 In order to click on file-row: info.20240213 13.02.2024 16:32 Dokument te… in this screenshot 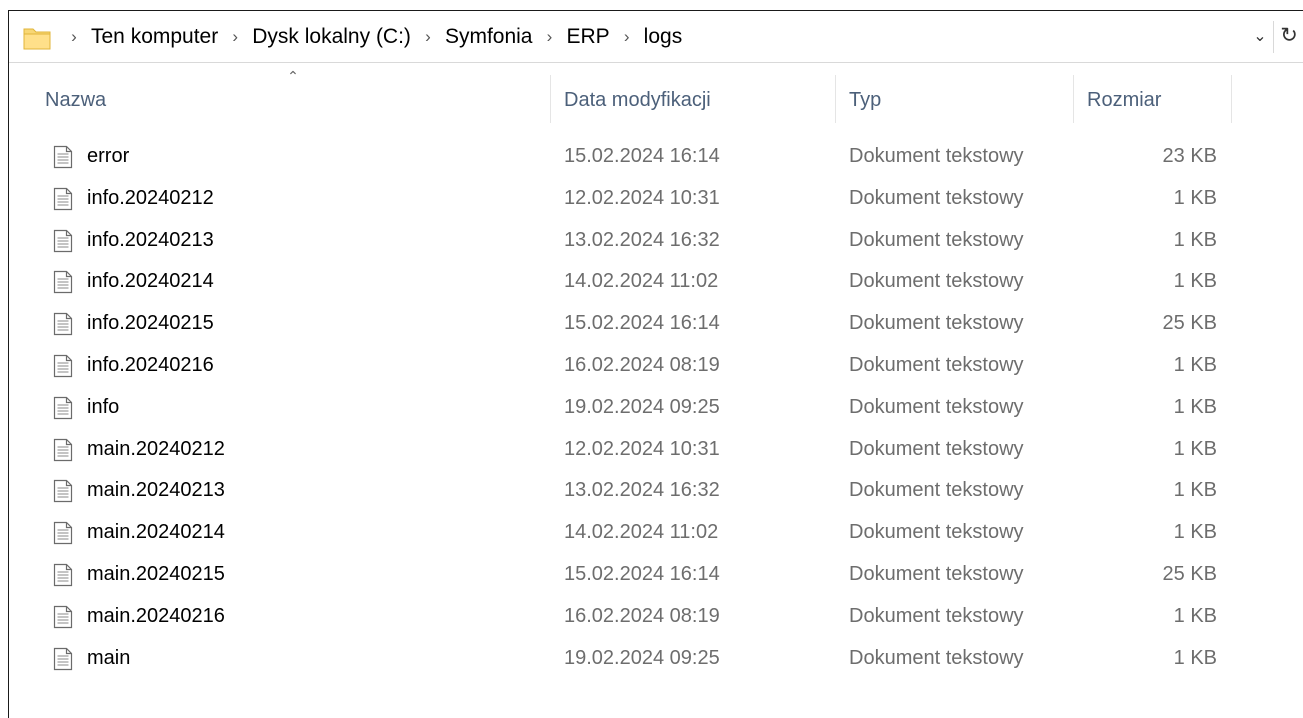, I will do `click(656, 241)`.